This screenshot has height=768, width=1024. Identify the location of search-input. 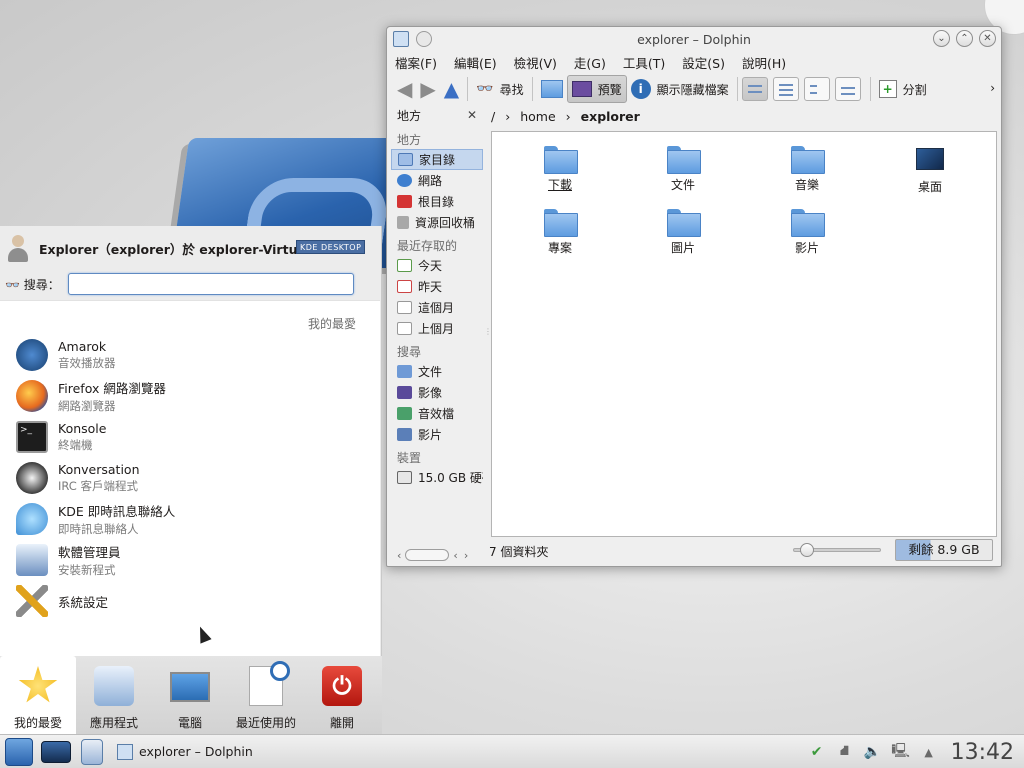
(210, 284).